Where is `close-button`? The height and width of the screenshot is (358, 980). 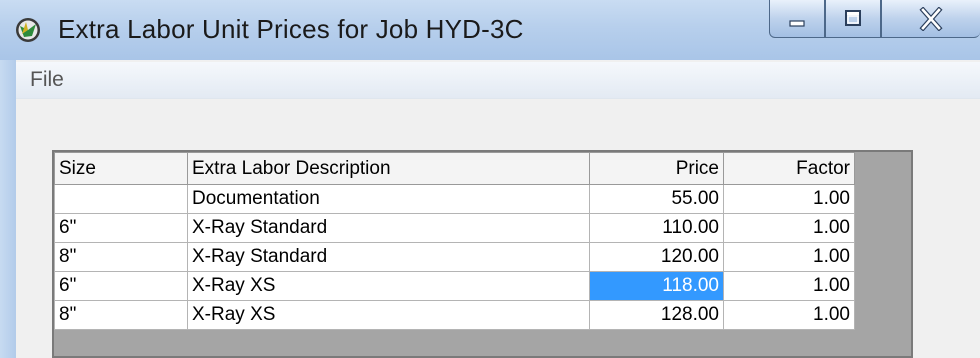 close-button is located at coordinates (930, 19).